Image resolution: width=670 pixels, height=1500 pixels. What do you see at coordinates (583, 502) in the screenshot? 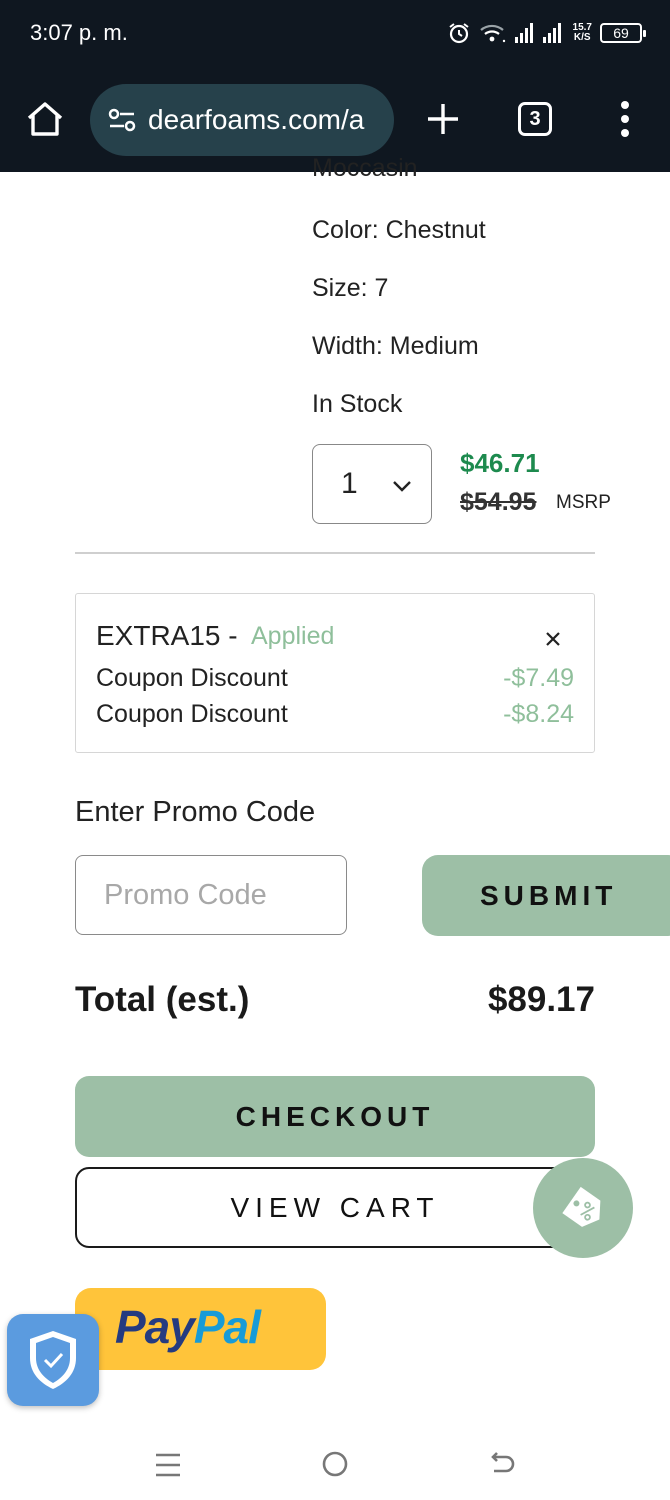
I see `msrp-label: MSRP` at bounding box center [583, 502].